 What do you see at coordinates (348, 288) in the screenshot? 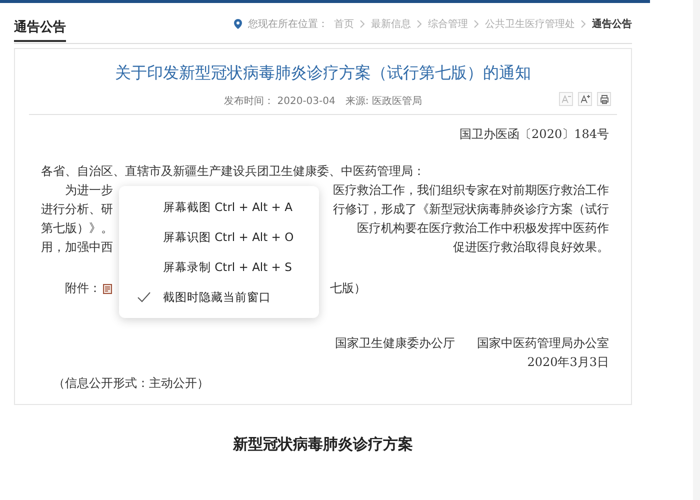
I see `attachment-link: 七版）` at bounding box center [348, 288].